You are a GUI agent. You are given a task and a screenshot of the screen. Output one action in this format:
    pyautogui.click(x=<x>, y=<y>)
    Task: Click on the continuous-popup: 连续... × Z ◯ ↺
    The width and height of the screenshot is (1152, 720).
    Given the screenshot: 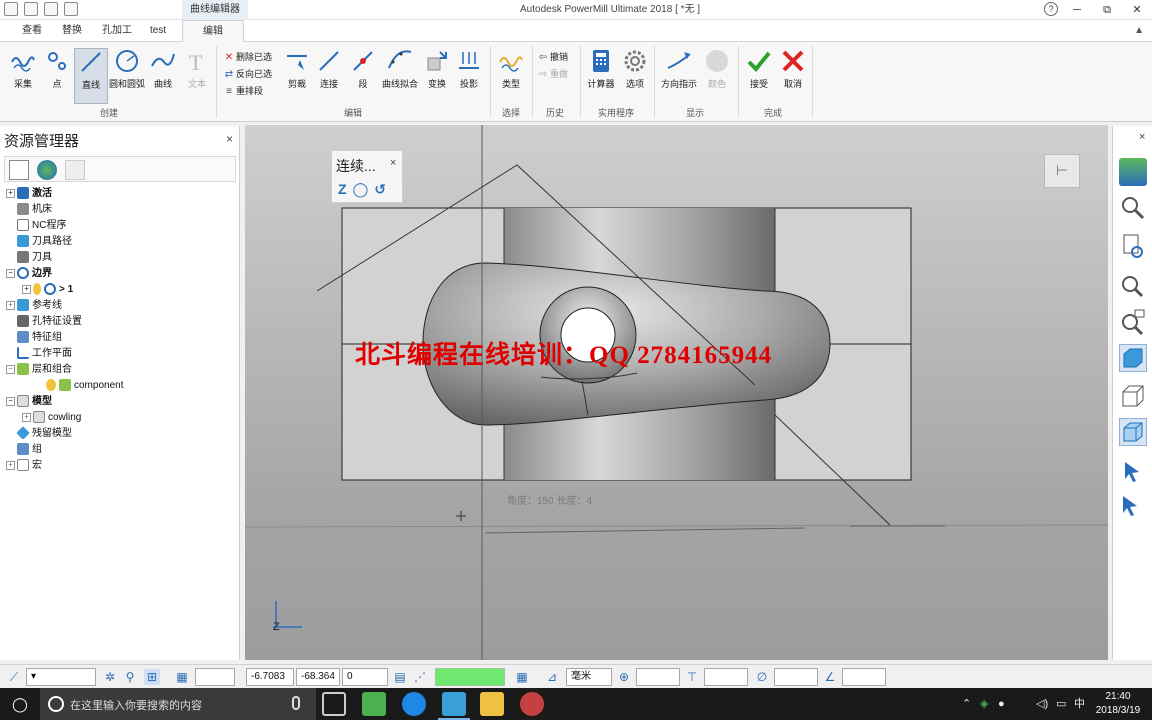 What is the action you would take?
    pyautogui.click(x=367, y=176)
    